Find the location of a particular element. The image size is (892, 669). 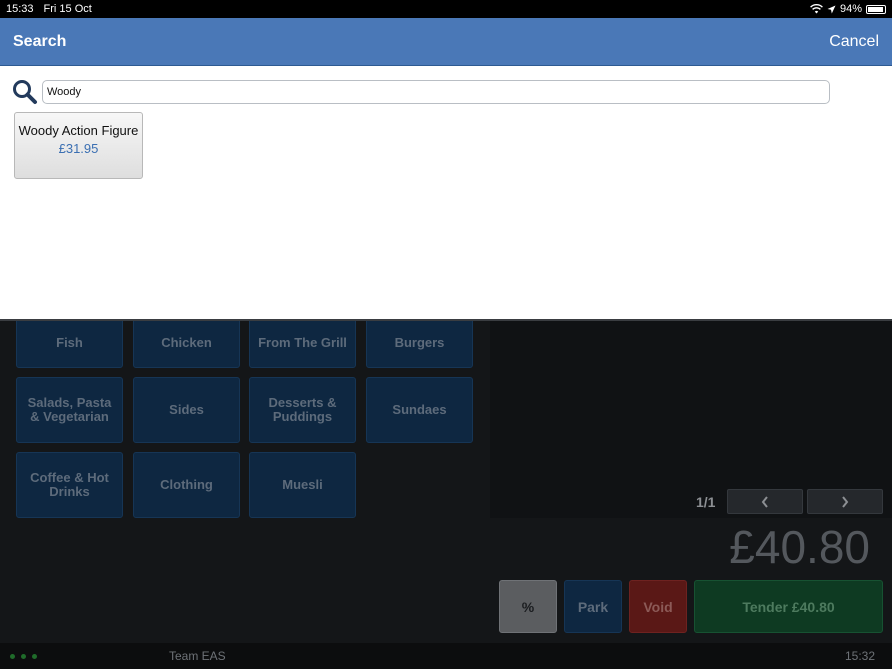

park-button: Park is located at coordinates (593, 606).